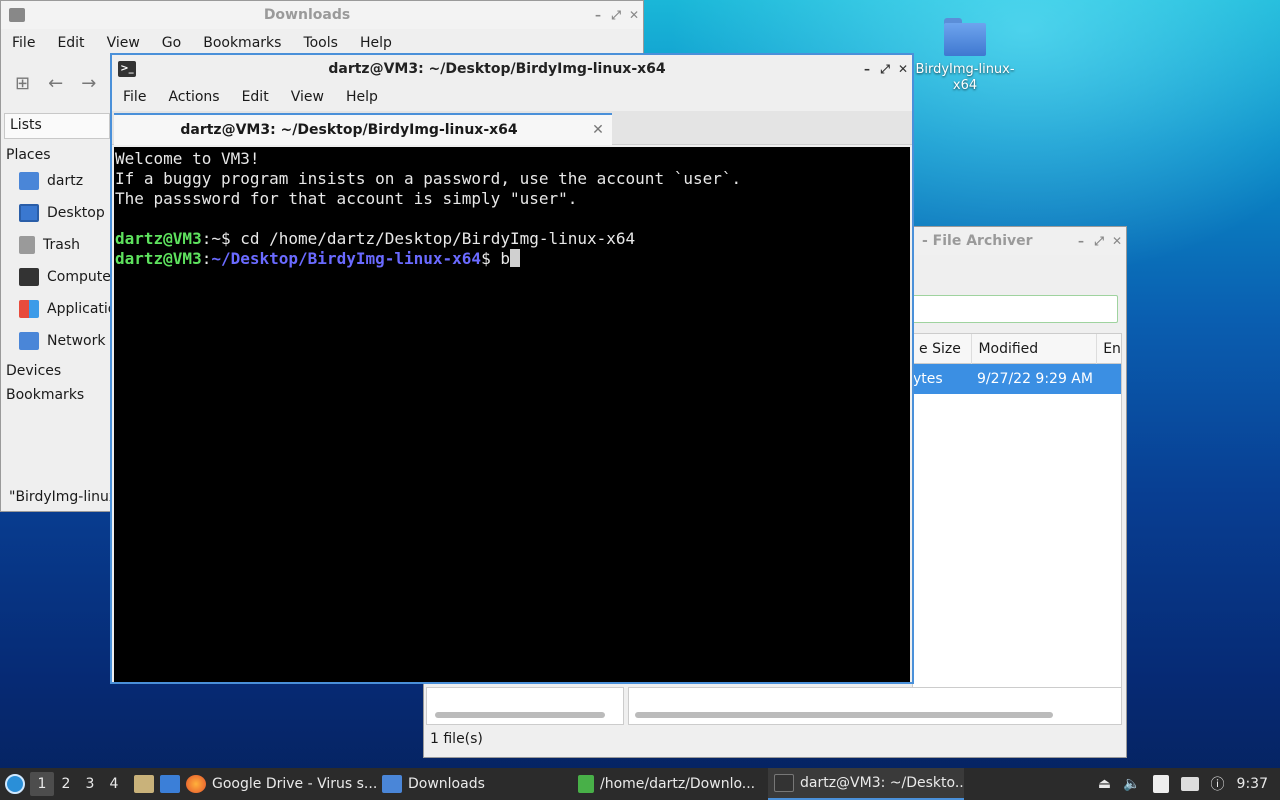  Describe the element at coordinates (42, 784) in the screenshot. I see `workspace-1: 1` at that location.